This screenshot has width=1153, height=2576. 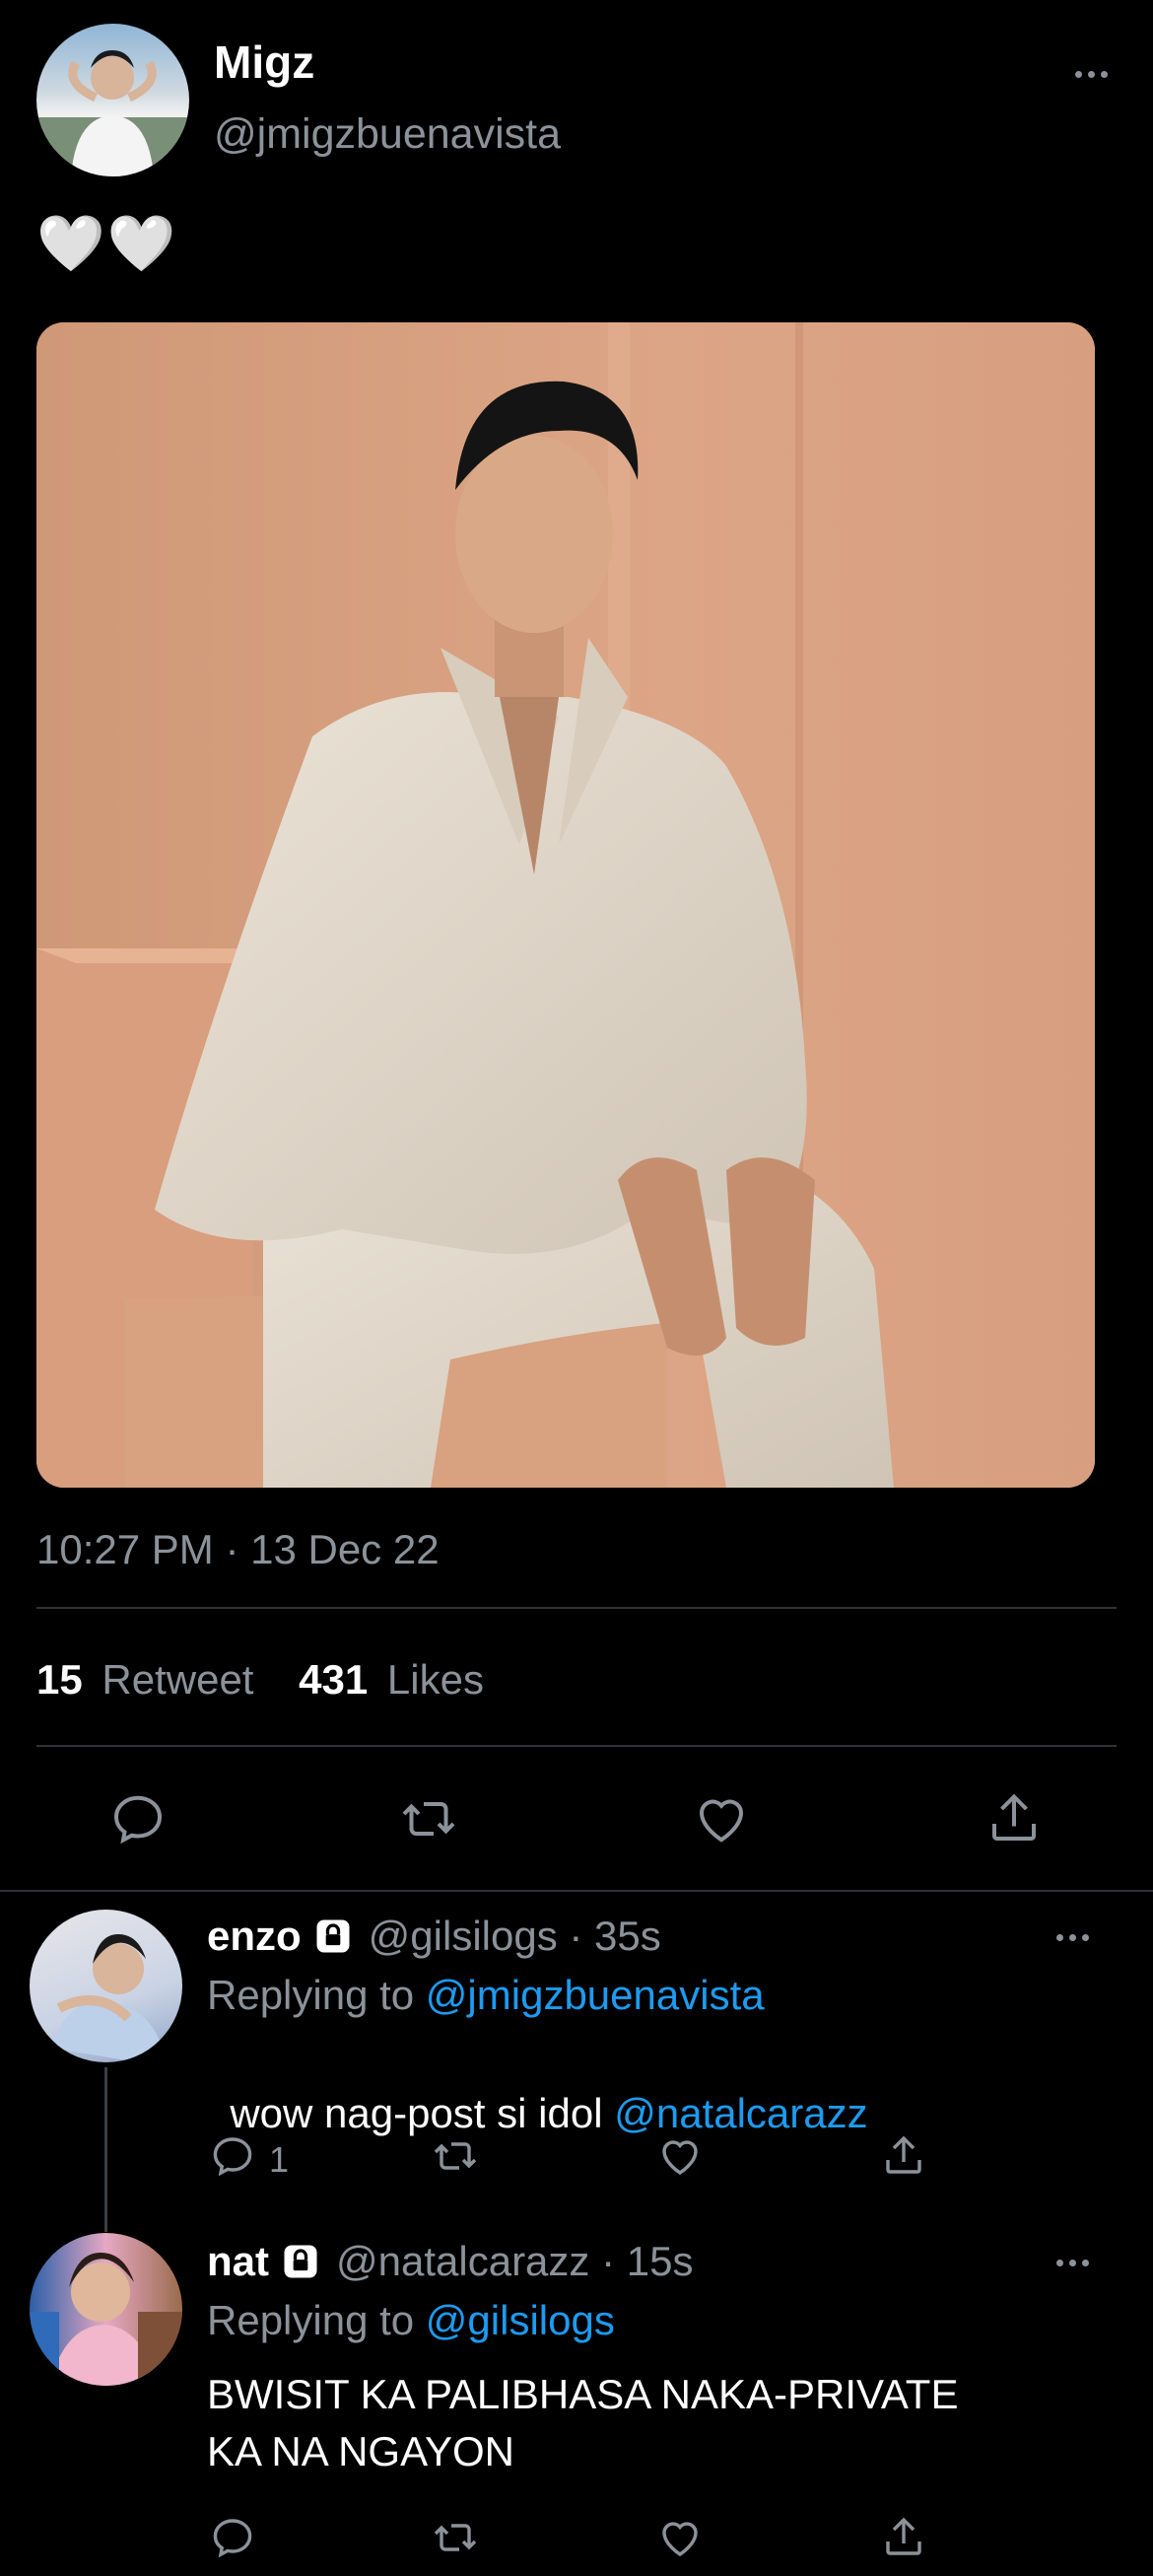 What do you see at coordinates (238, 2261) in the screenshot?
I see `reply-author-name: nat` at bounding box center [238, 2261].